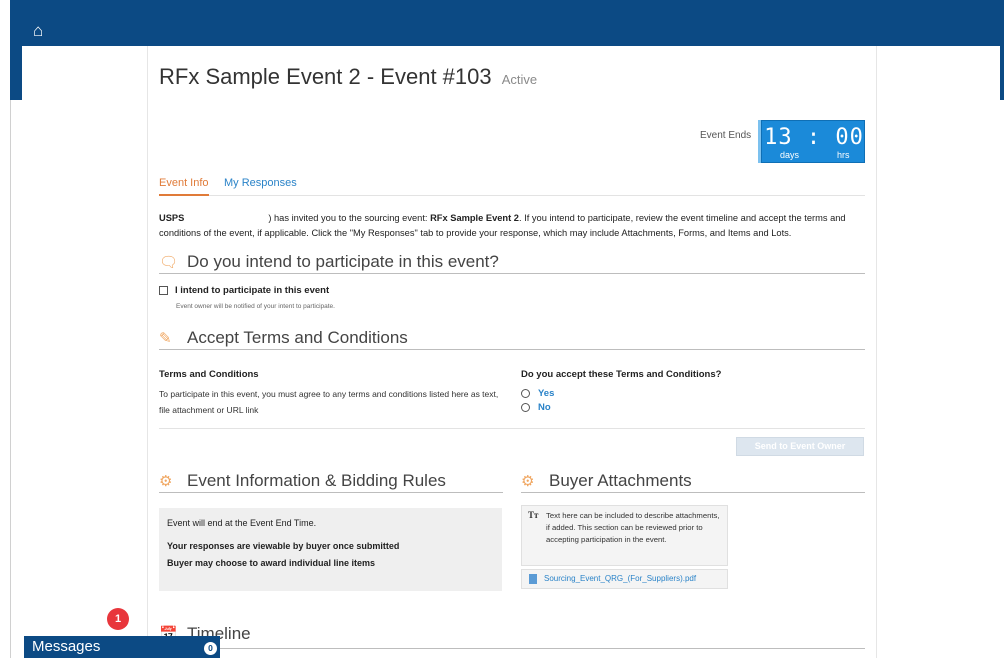 The image size is (1004, 658). I want to click on messages-label: Messages, so click(66, 646).